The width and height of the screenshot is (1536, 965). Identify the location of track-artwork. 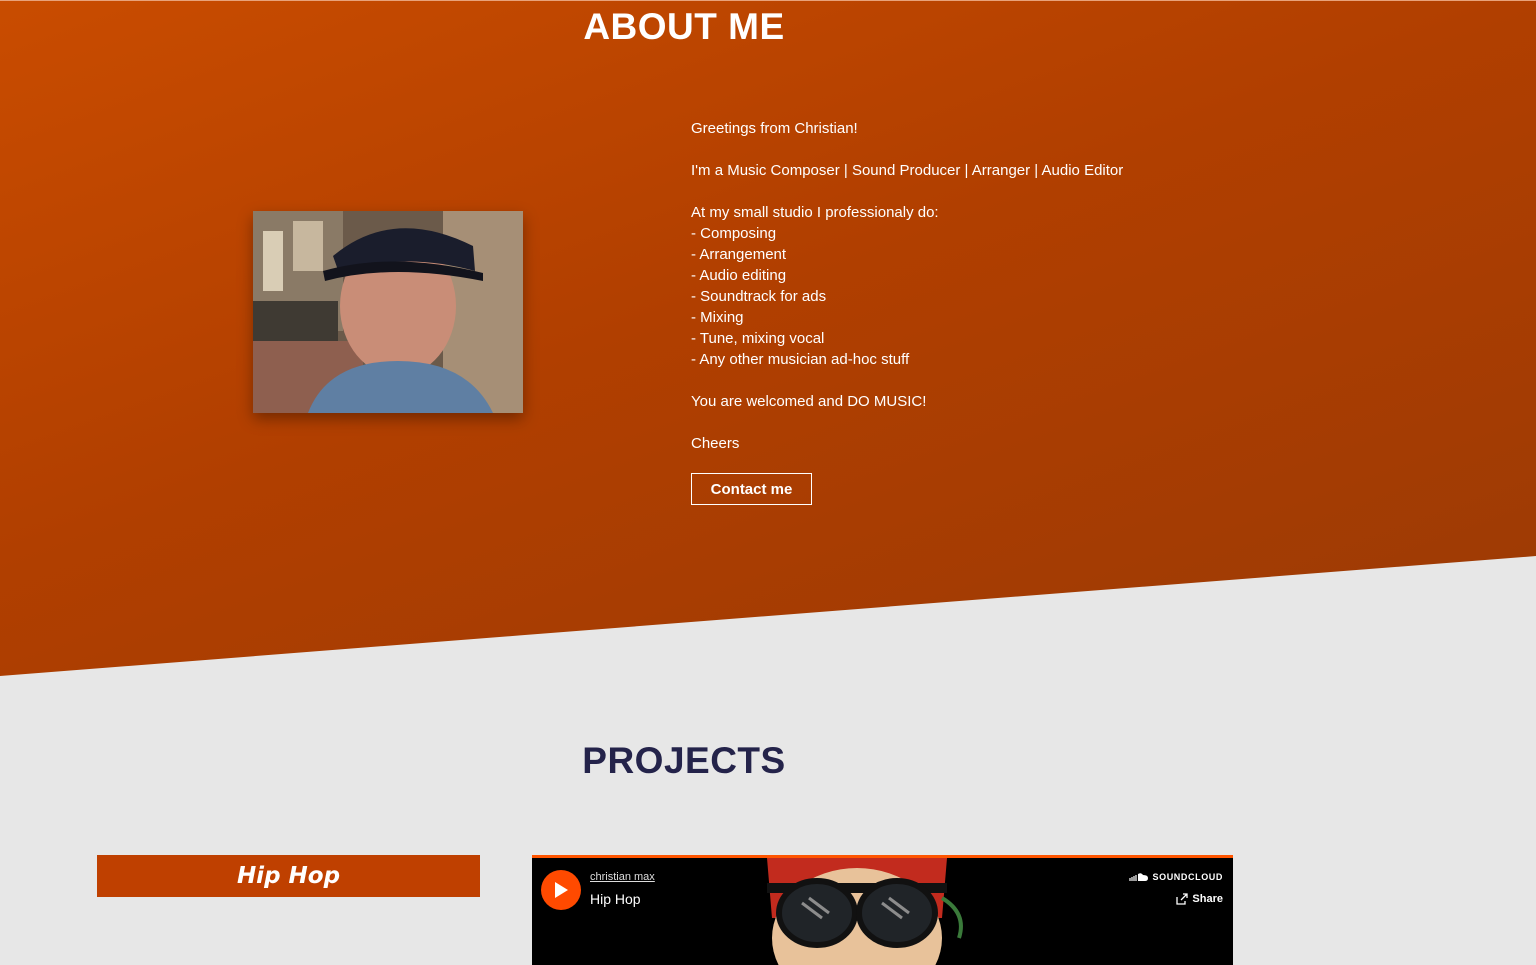
(857, 911).